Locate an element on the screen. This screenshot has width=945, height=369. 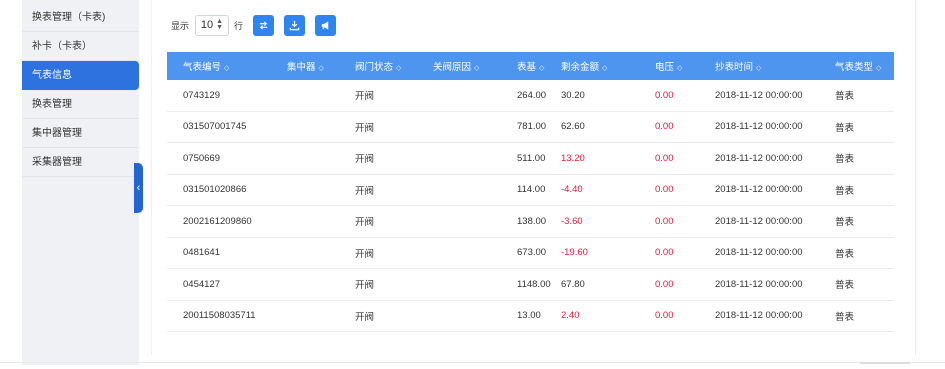
cell-meter-base: 511.00 is located at coordinates (531, 158).